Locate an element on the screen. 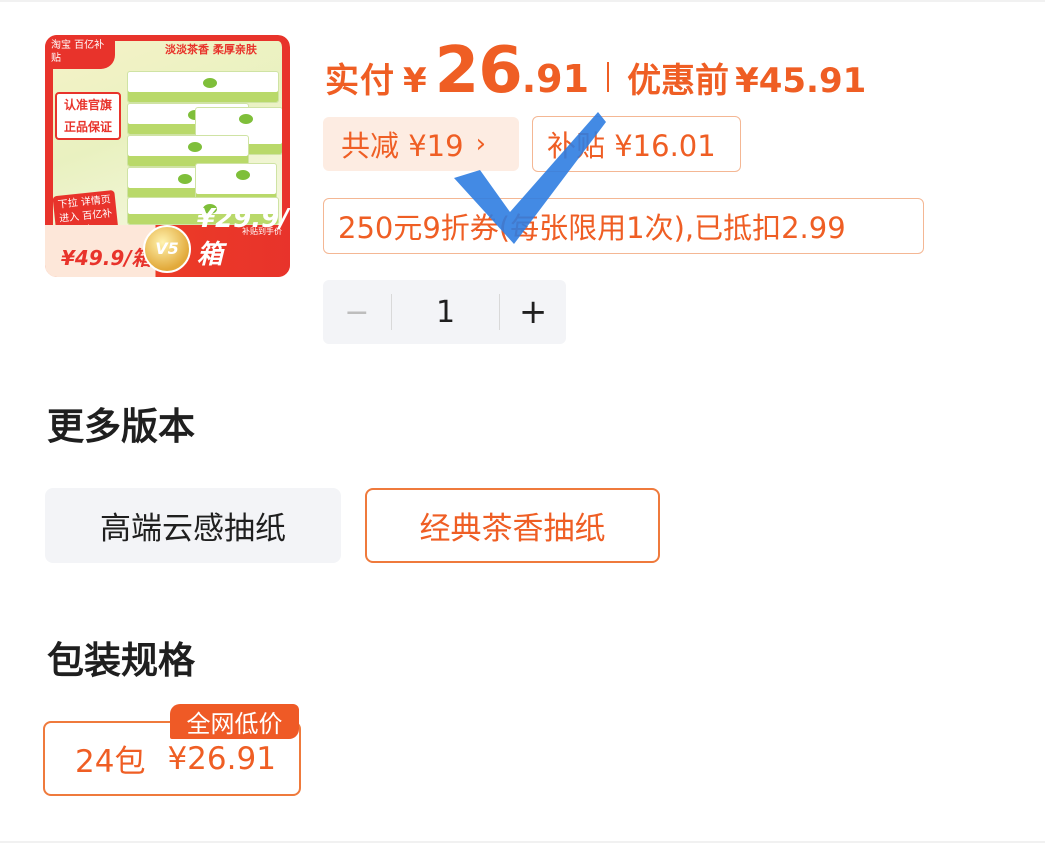  quantity-stepper: − 1 + is located at coordinates (444, 312).